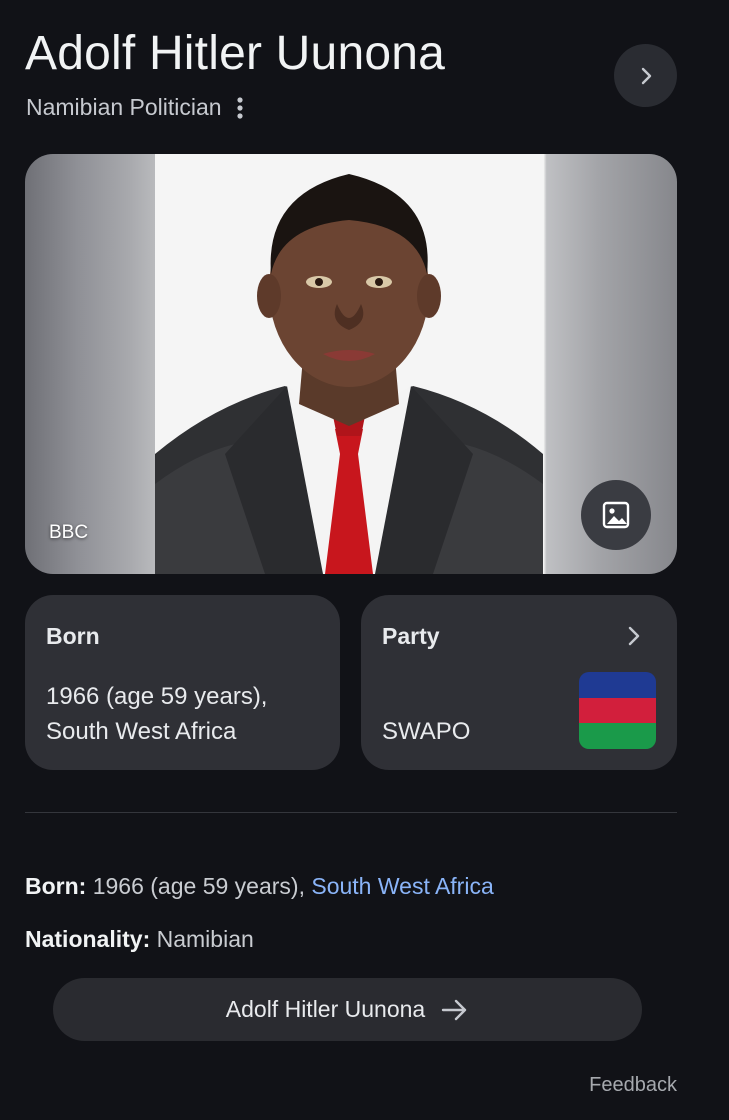 The image size is (729, 1120). What do you see at coordinates (351, 812) in the screenshot?
I see `section-divider` at bounding box center [351, 812].